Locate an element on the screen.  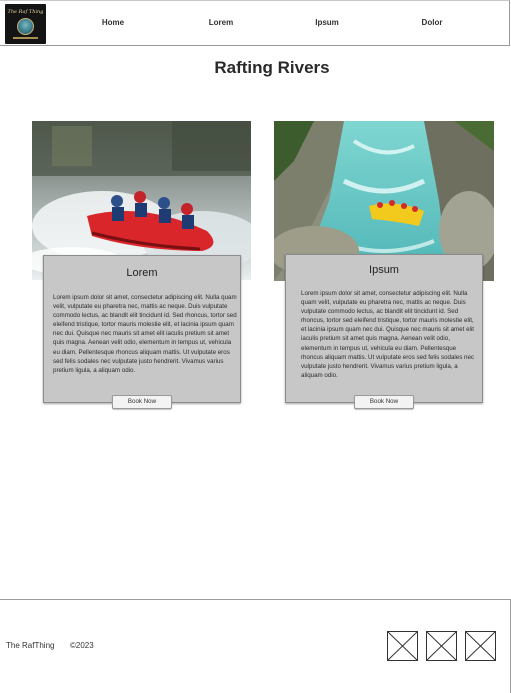
book-now-button-lorem: Book Now is located at coordinates (142, 402).